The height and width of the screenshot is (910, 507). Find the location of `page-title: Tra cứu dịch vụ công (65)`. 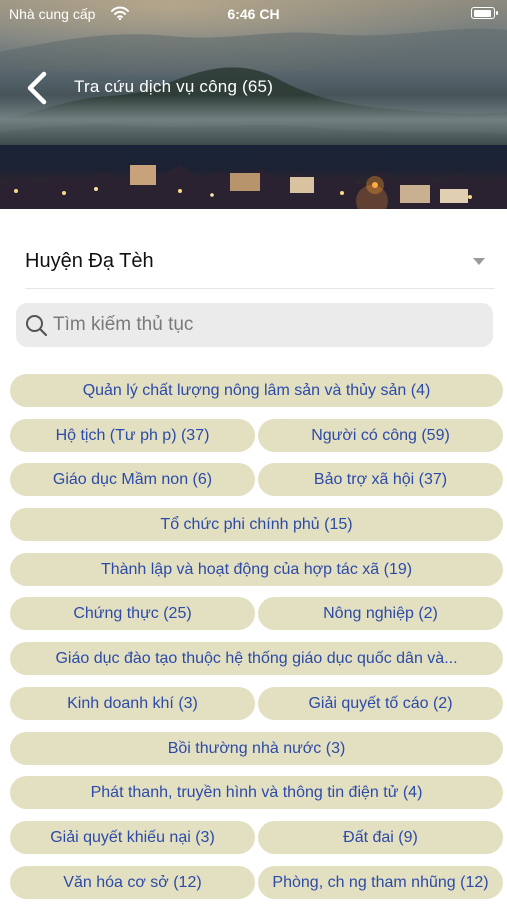

page-title: Tra cứu dịch vụ công (65) is located at coordinates (174, 86).